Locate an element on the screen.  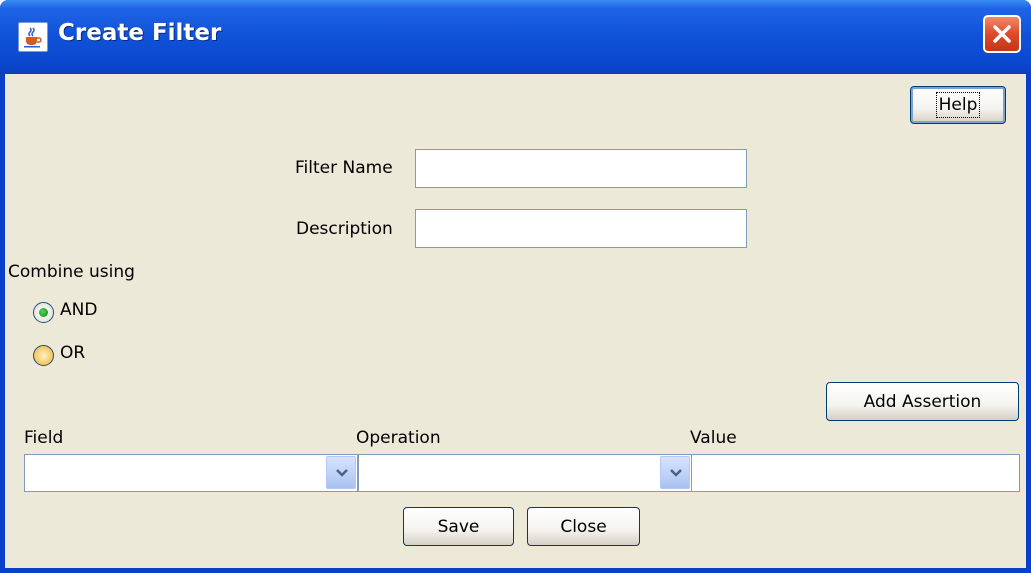
save-button-label: Save is located at coordinates (458, 526).